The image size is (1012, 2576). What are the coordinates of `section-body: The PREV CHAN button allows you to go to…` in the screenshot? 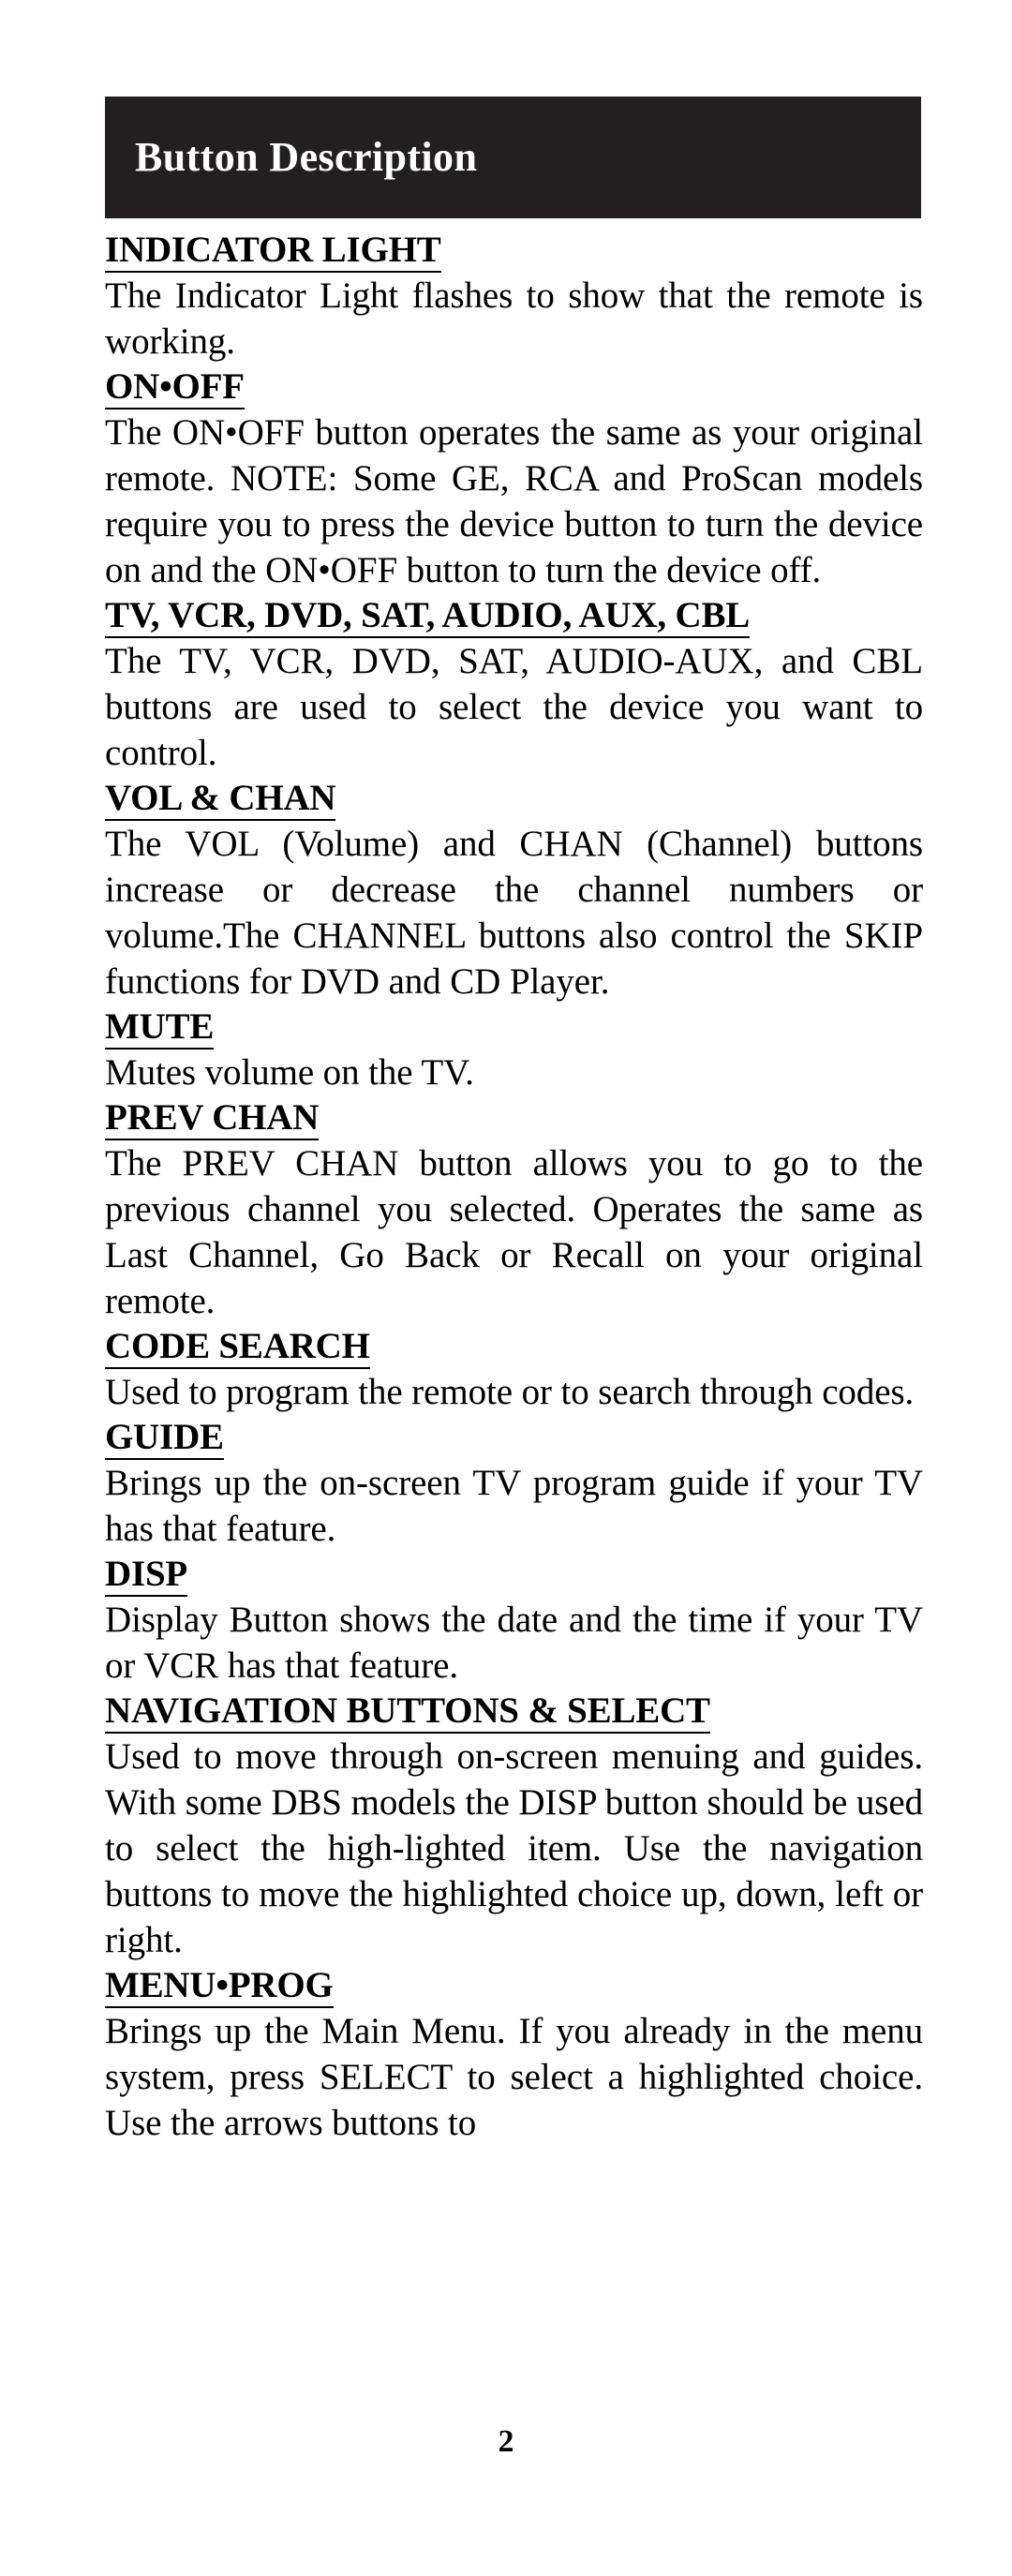 It's located at (514, 1232).